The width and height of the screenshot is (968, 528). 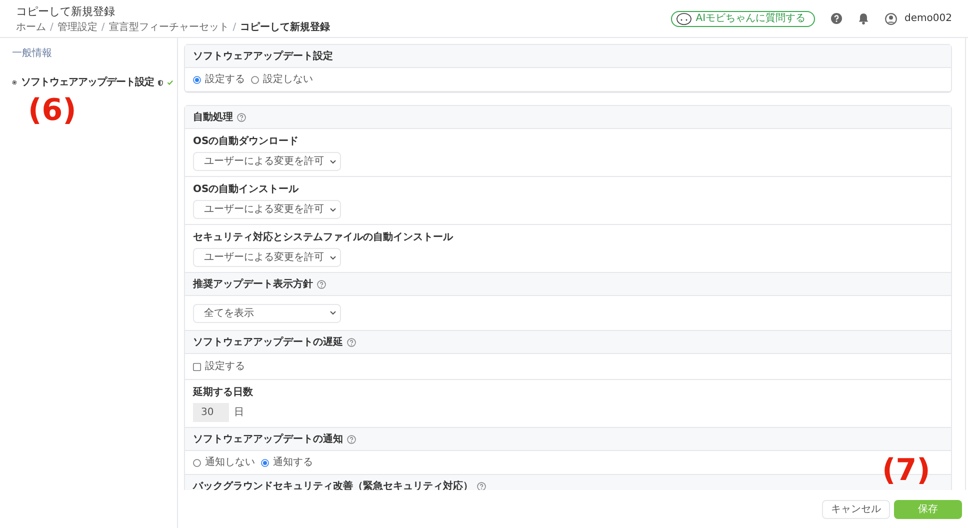 I want to click on checkbox, so click(x=197, y=366).